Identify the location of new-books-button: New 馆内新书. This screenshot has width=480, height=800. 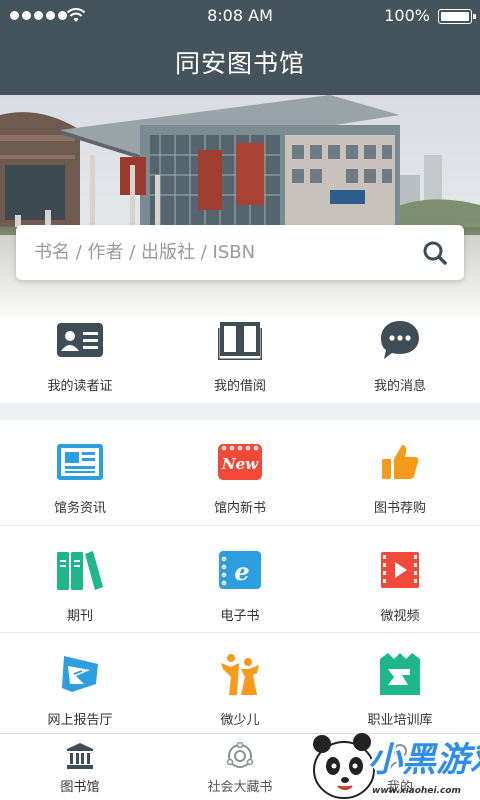
(240, 482).